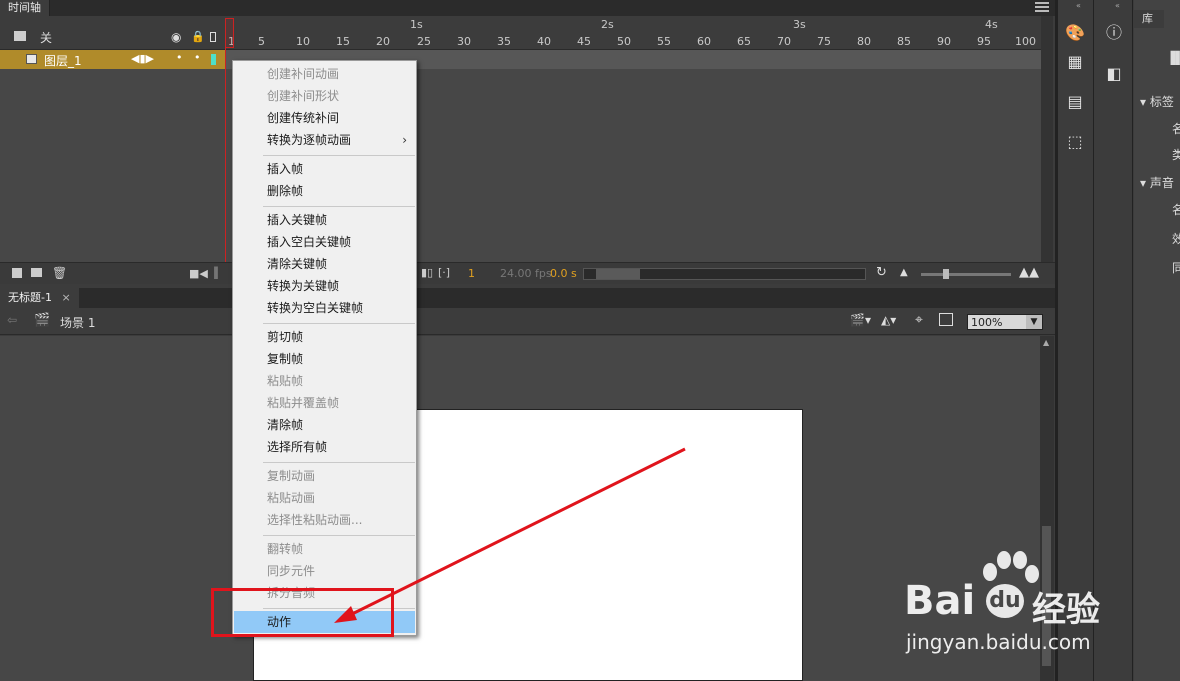  What do you see at coordinates (324, 242) in the screenshot?
I see `menu-item-insert-blank-keyframe: 插入空白关键帧` at bounding box center [324, 242].